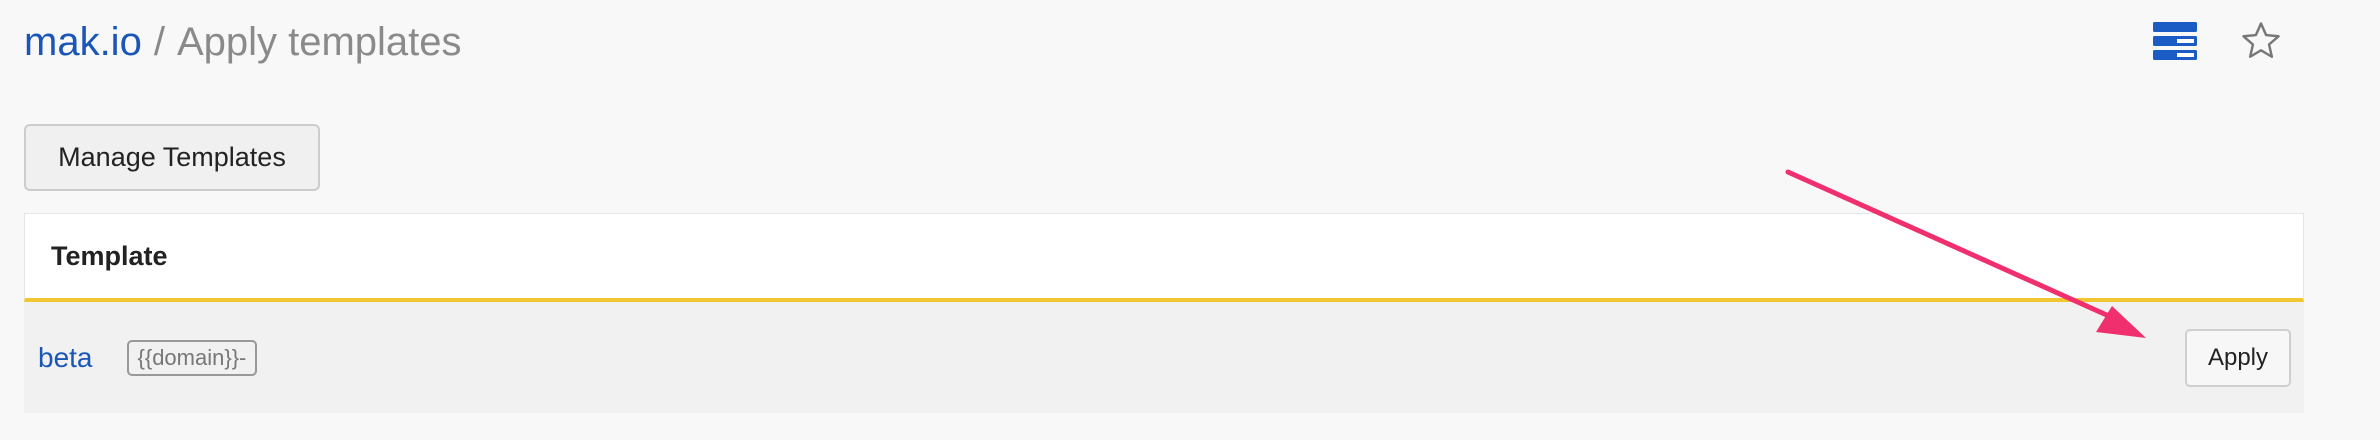  Describe the element at coordinates (319, 42) in the screenshot. I see `page-title: Apply templates` at that location.